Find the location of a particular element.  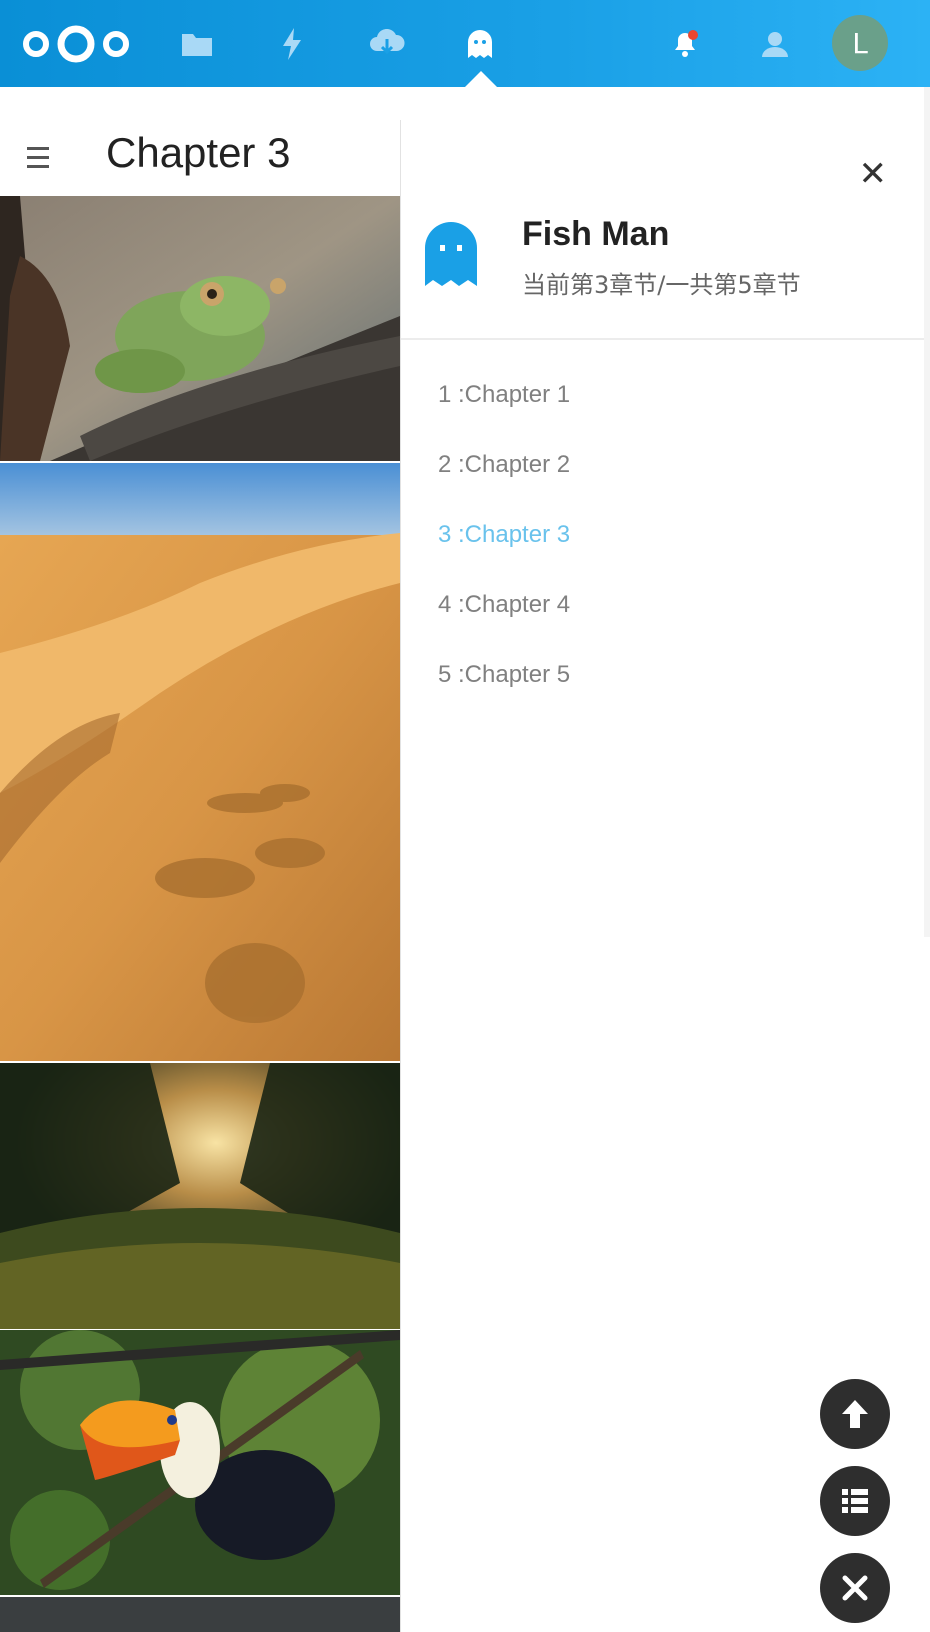

close-reader-button is located at coordinates (855, 1588).